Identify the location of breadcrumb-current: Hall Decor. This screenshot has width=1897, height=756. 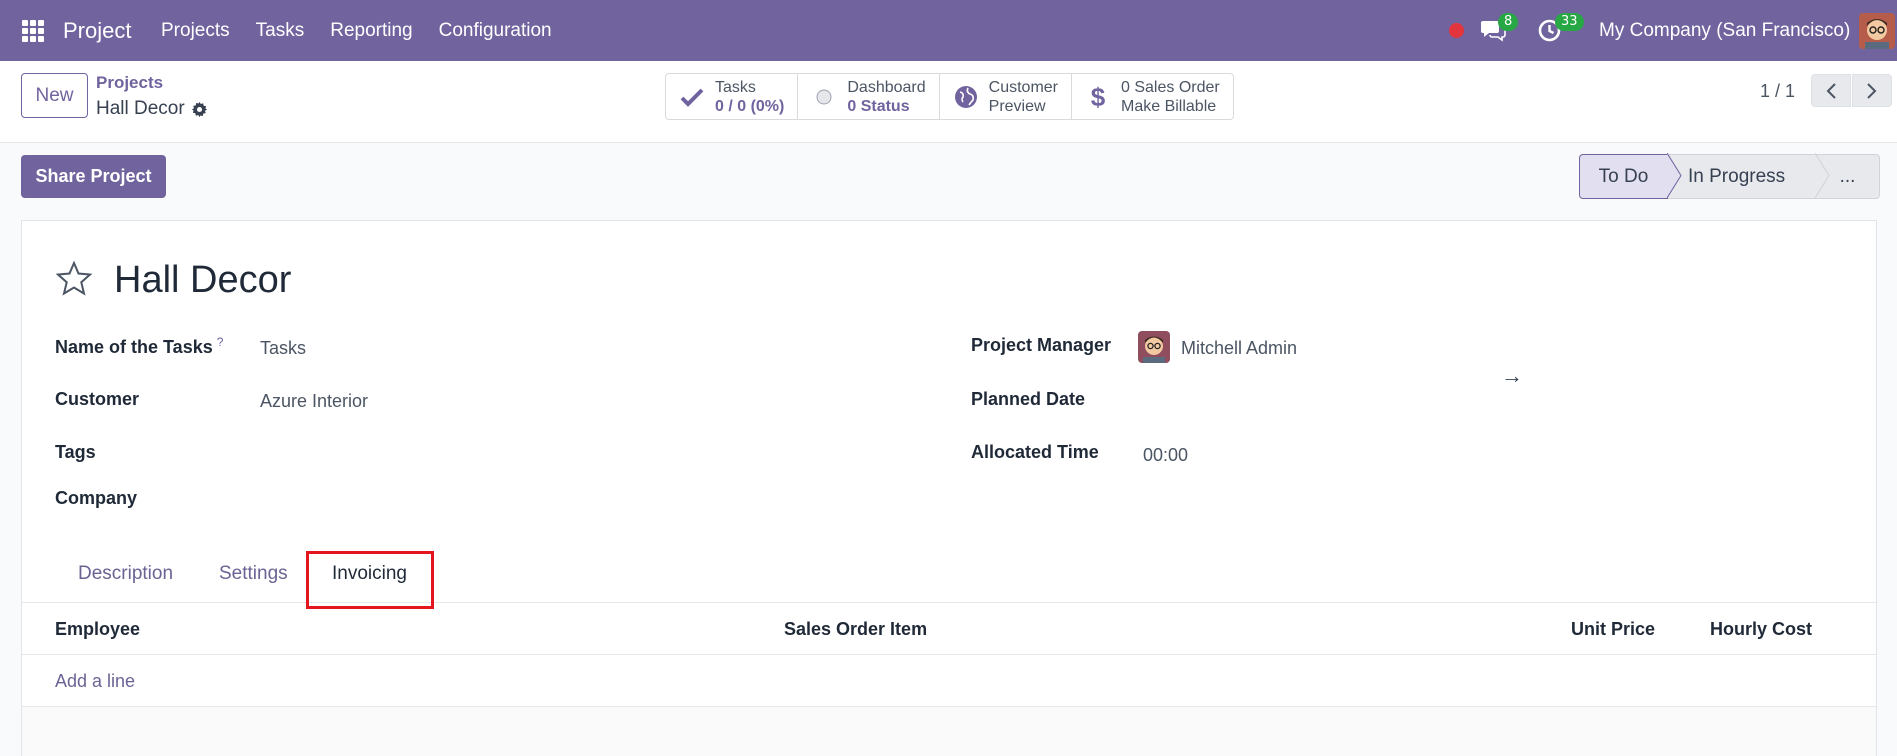
(152, 109).